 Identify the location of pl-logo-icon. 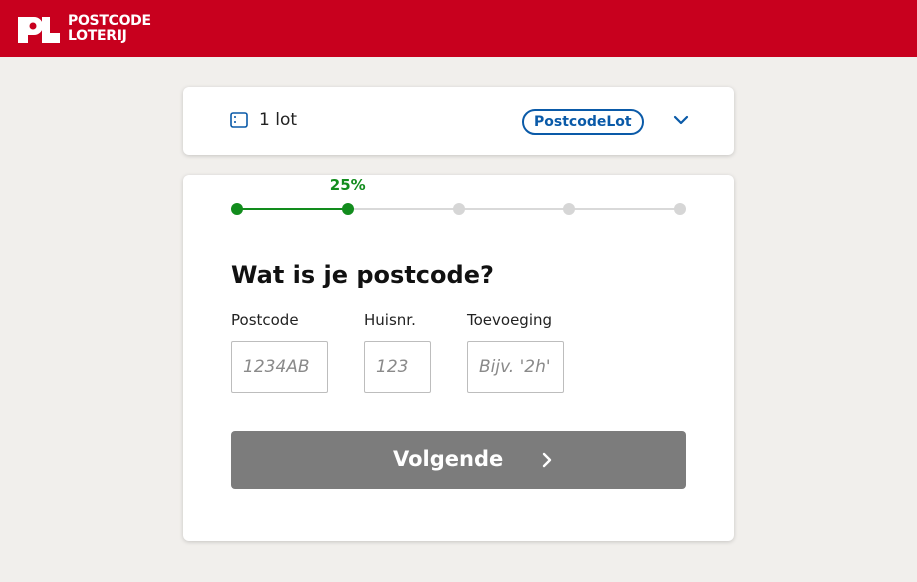
(39, 30).